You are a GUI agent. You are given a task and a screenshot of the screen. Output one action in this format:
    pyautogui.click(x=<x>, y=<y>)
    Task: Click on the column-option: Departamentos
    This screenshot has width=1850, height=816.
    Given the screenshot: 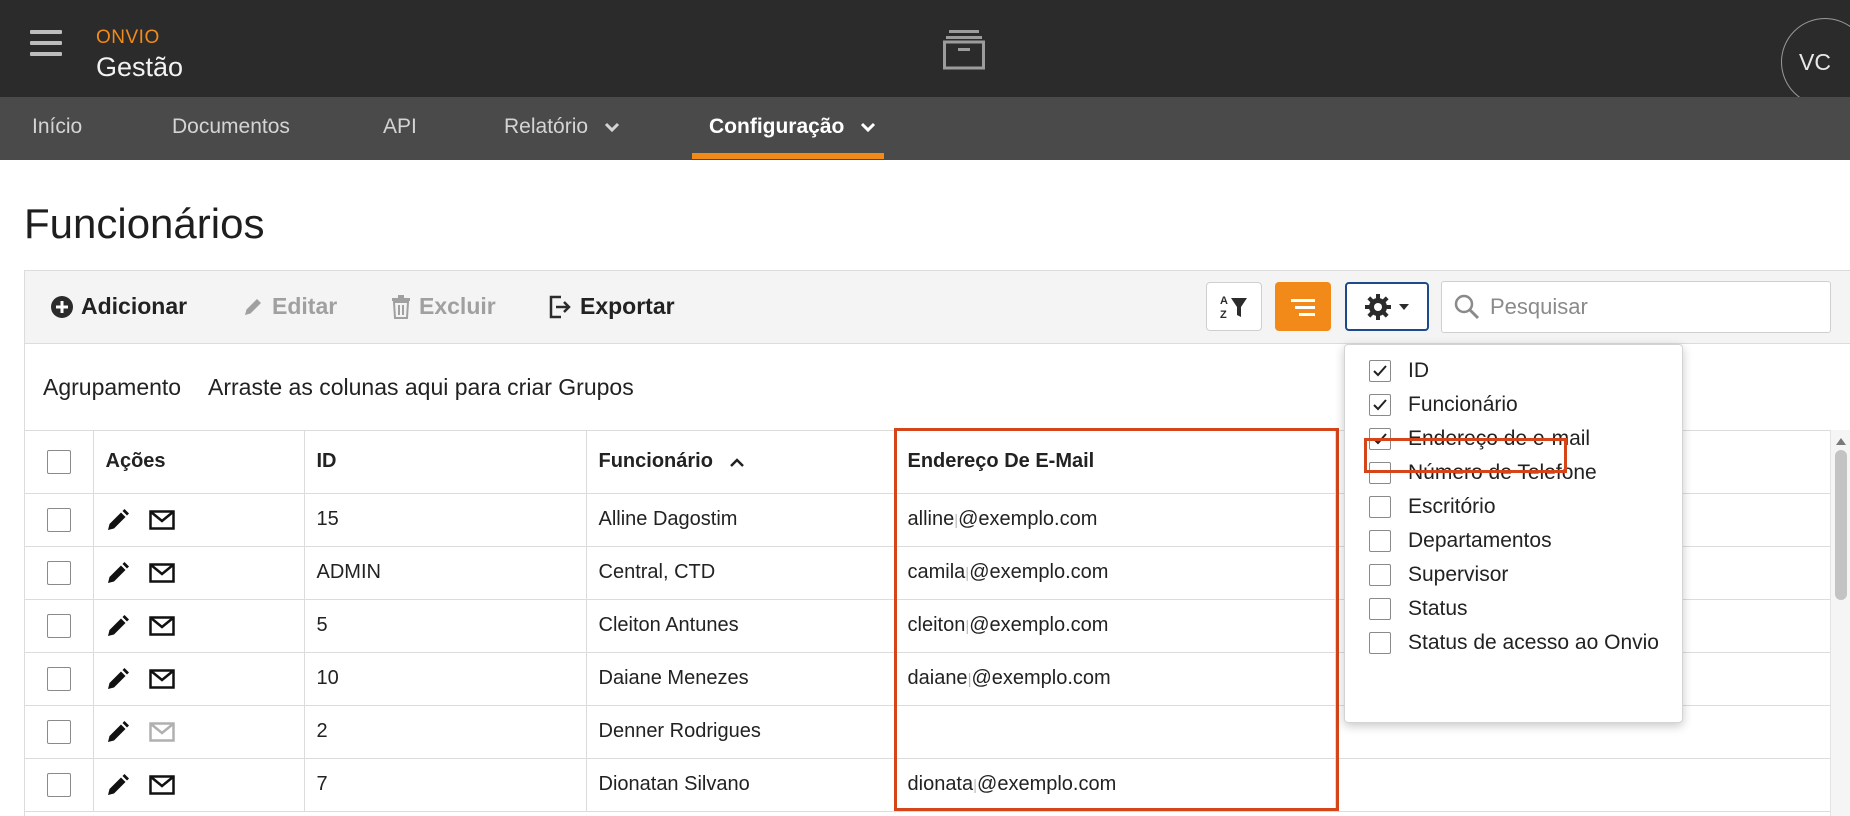 What is the action you would take?
    pyautogui.click(x=1460, y=541)
    